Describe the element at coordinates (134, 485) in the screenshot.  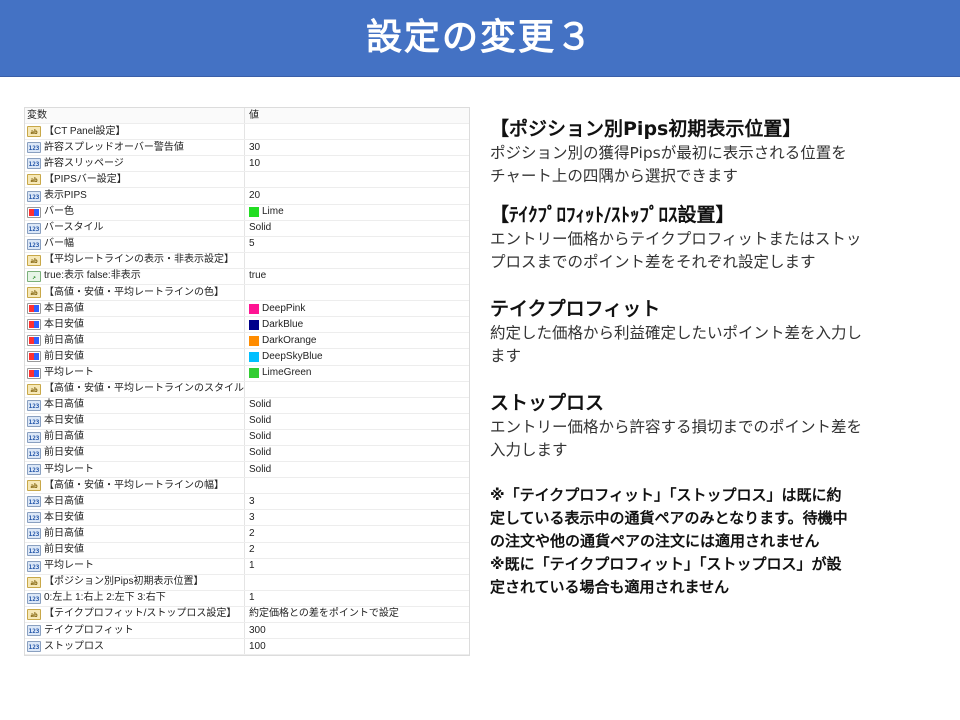
I see `parameter-name: 【高値・安値・平均レートラインの幅】` at that location.